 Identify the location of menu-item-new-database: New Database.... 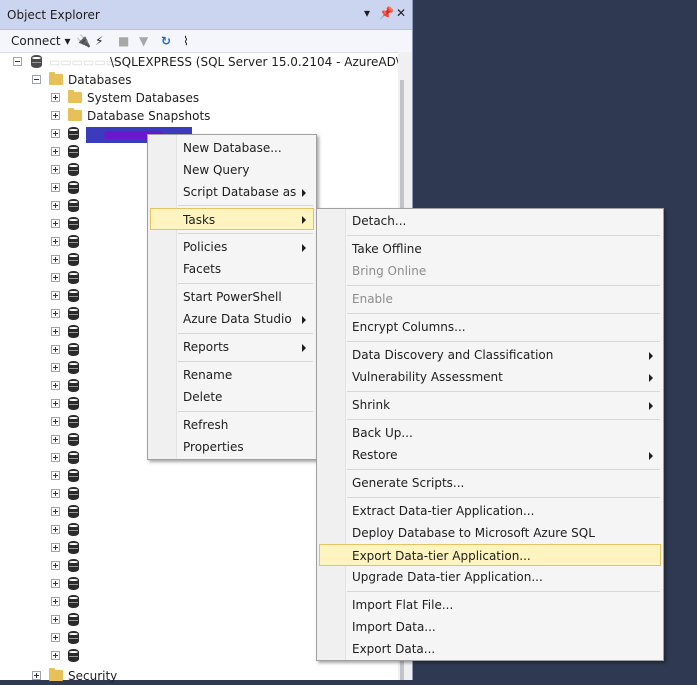
(232, 148).